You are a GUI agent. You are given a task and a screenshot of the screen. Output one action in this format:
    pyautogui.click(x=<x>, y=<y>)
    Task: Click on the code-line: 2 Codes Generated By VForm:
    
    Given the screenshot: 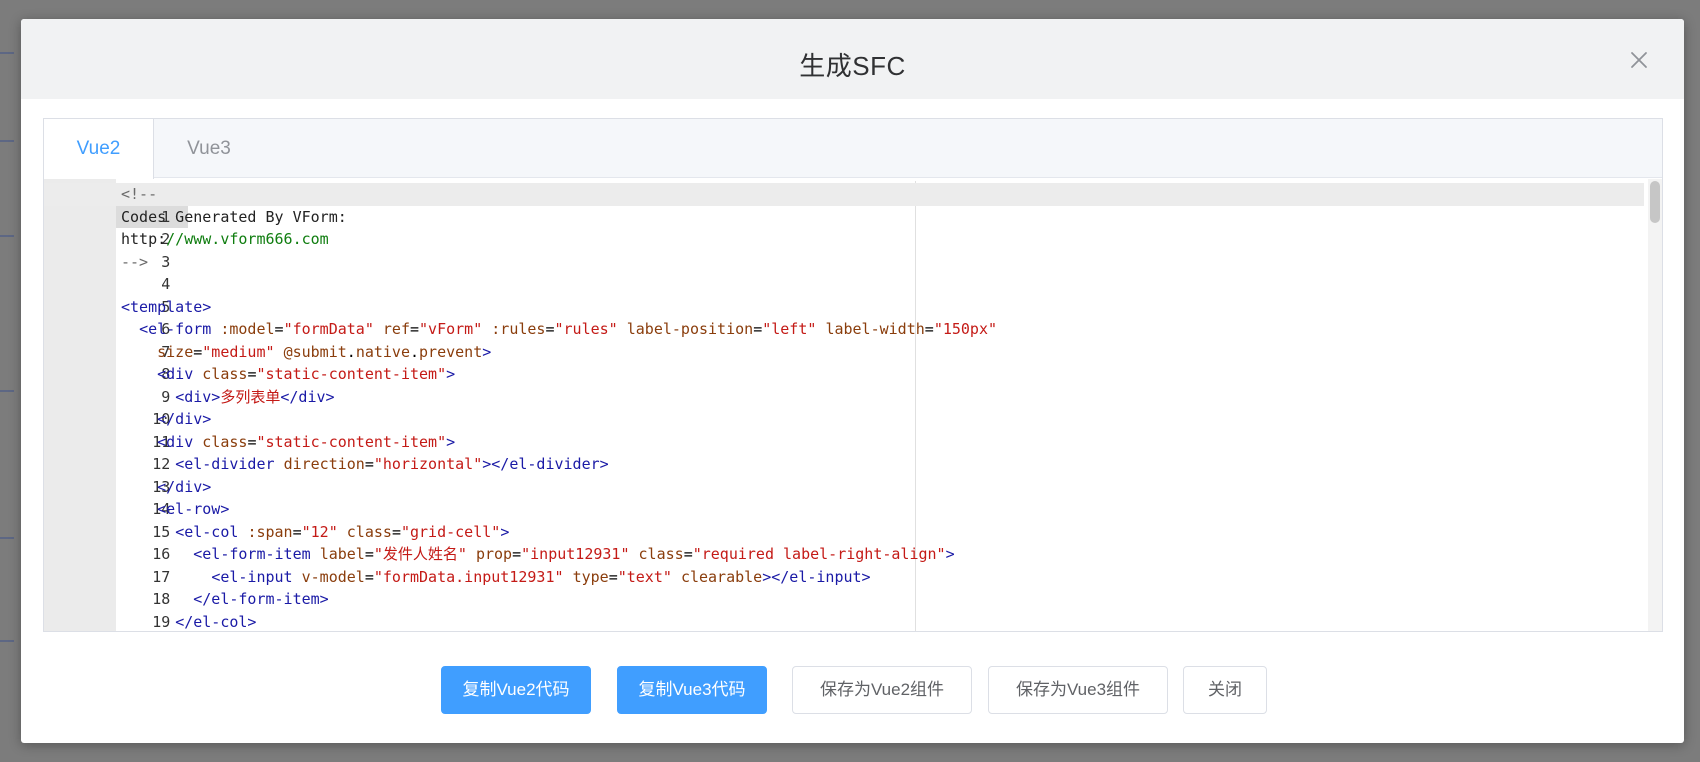 What is the action you would take?
    pyautogui.click(x=844, y=227)
    